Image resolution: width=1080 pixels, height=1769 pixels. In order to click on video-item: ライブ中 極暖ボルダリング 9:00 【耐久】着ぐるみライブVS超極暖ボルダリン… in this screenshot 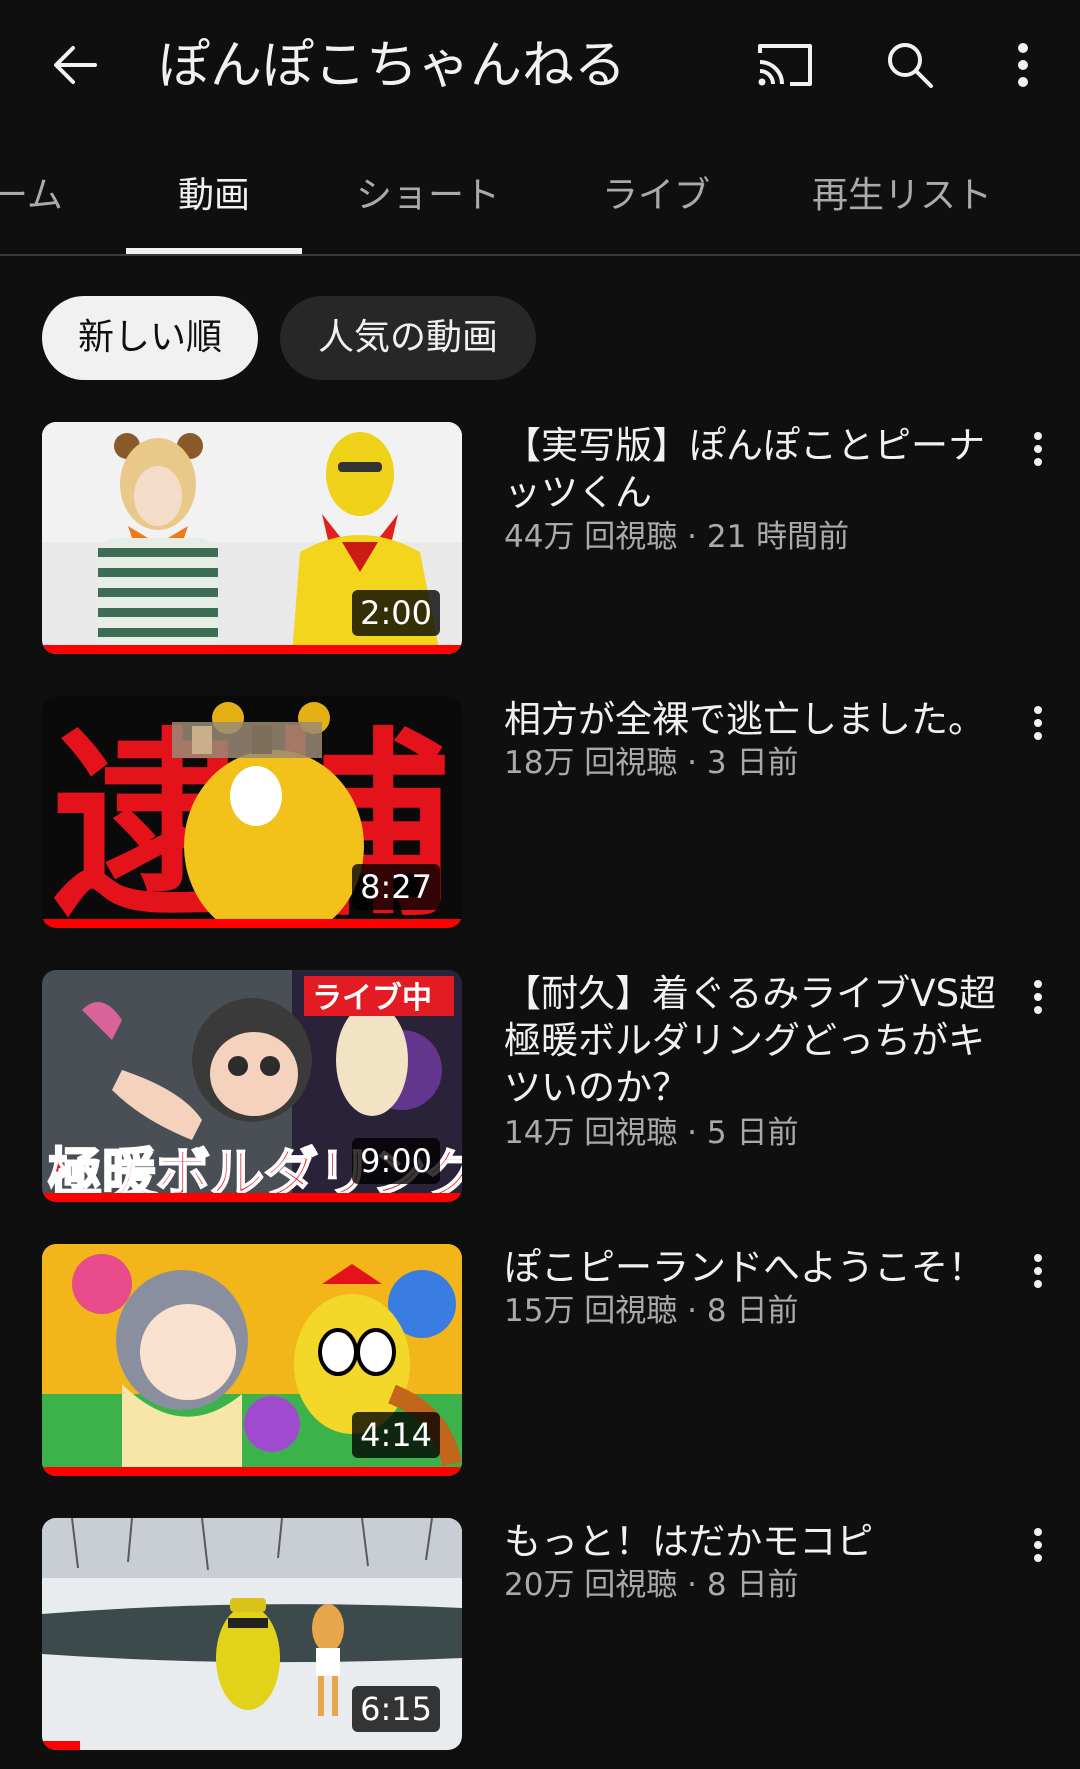, I will do `click(540, 1090)`.